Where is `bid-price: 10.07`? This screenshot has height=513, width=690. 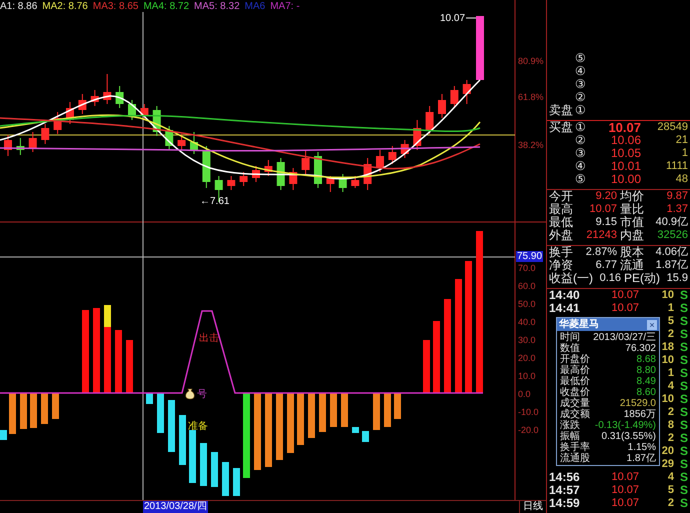
bid-price: 10.07 is located at coordinates (624, 127).